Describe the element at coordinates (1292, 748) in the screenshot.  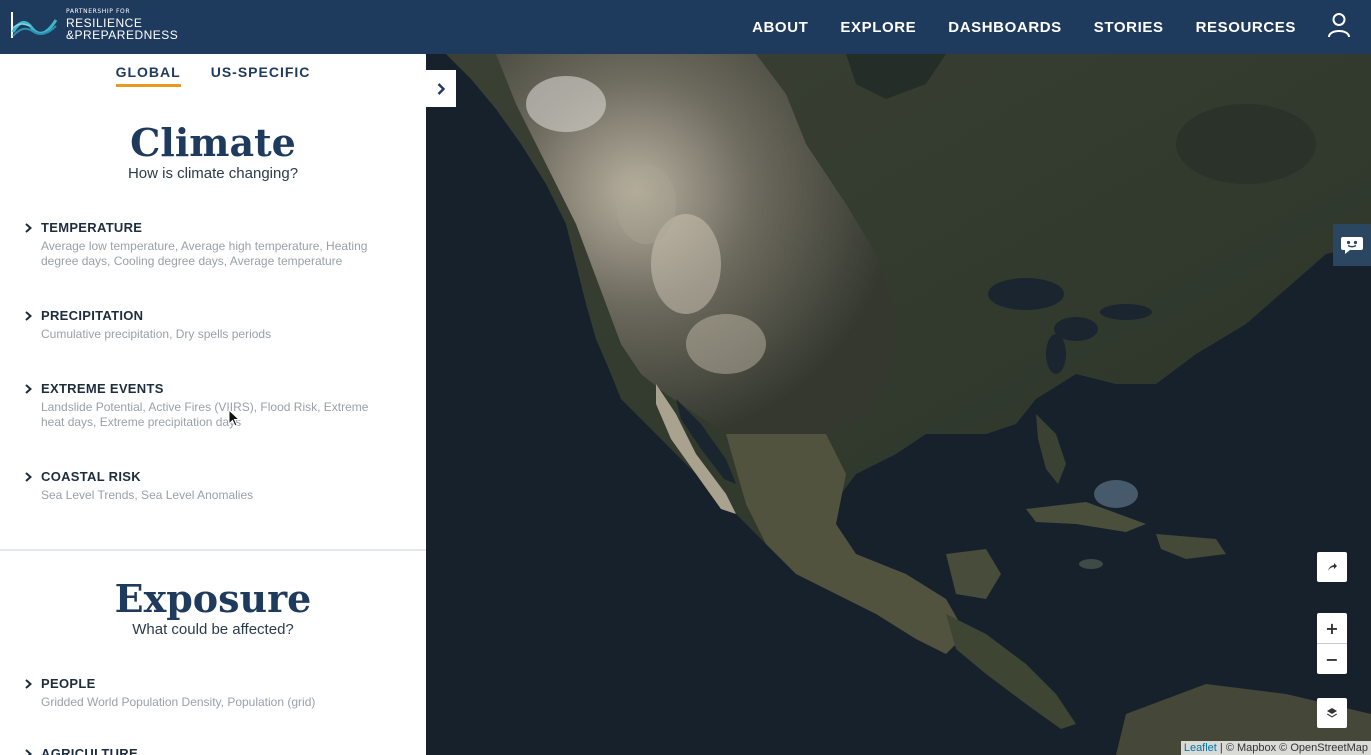
I see `attribution-text: | © Mapbox © OpenStreetMap` at that location.